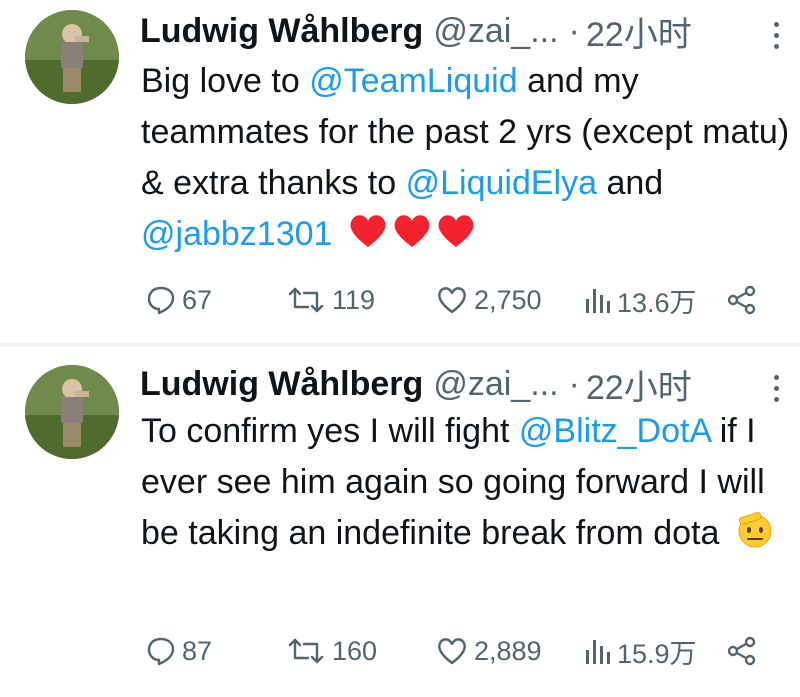  I want to click on hearts-emoji, so click(413, 238).